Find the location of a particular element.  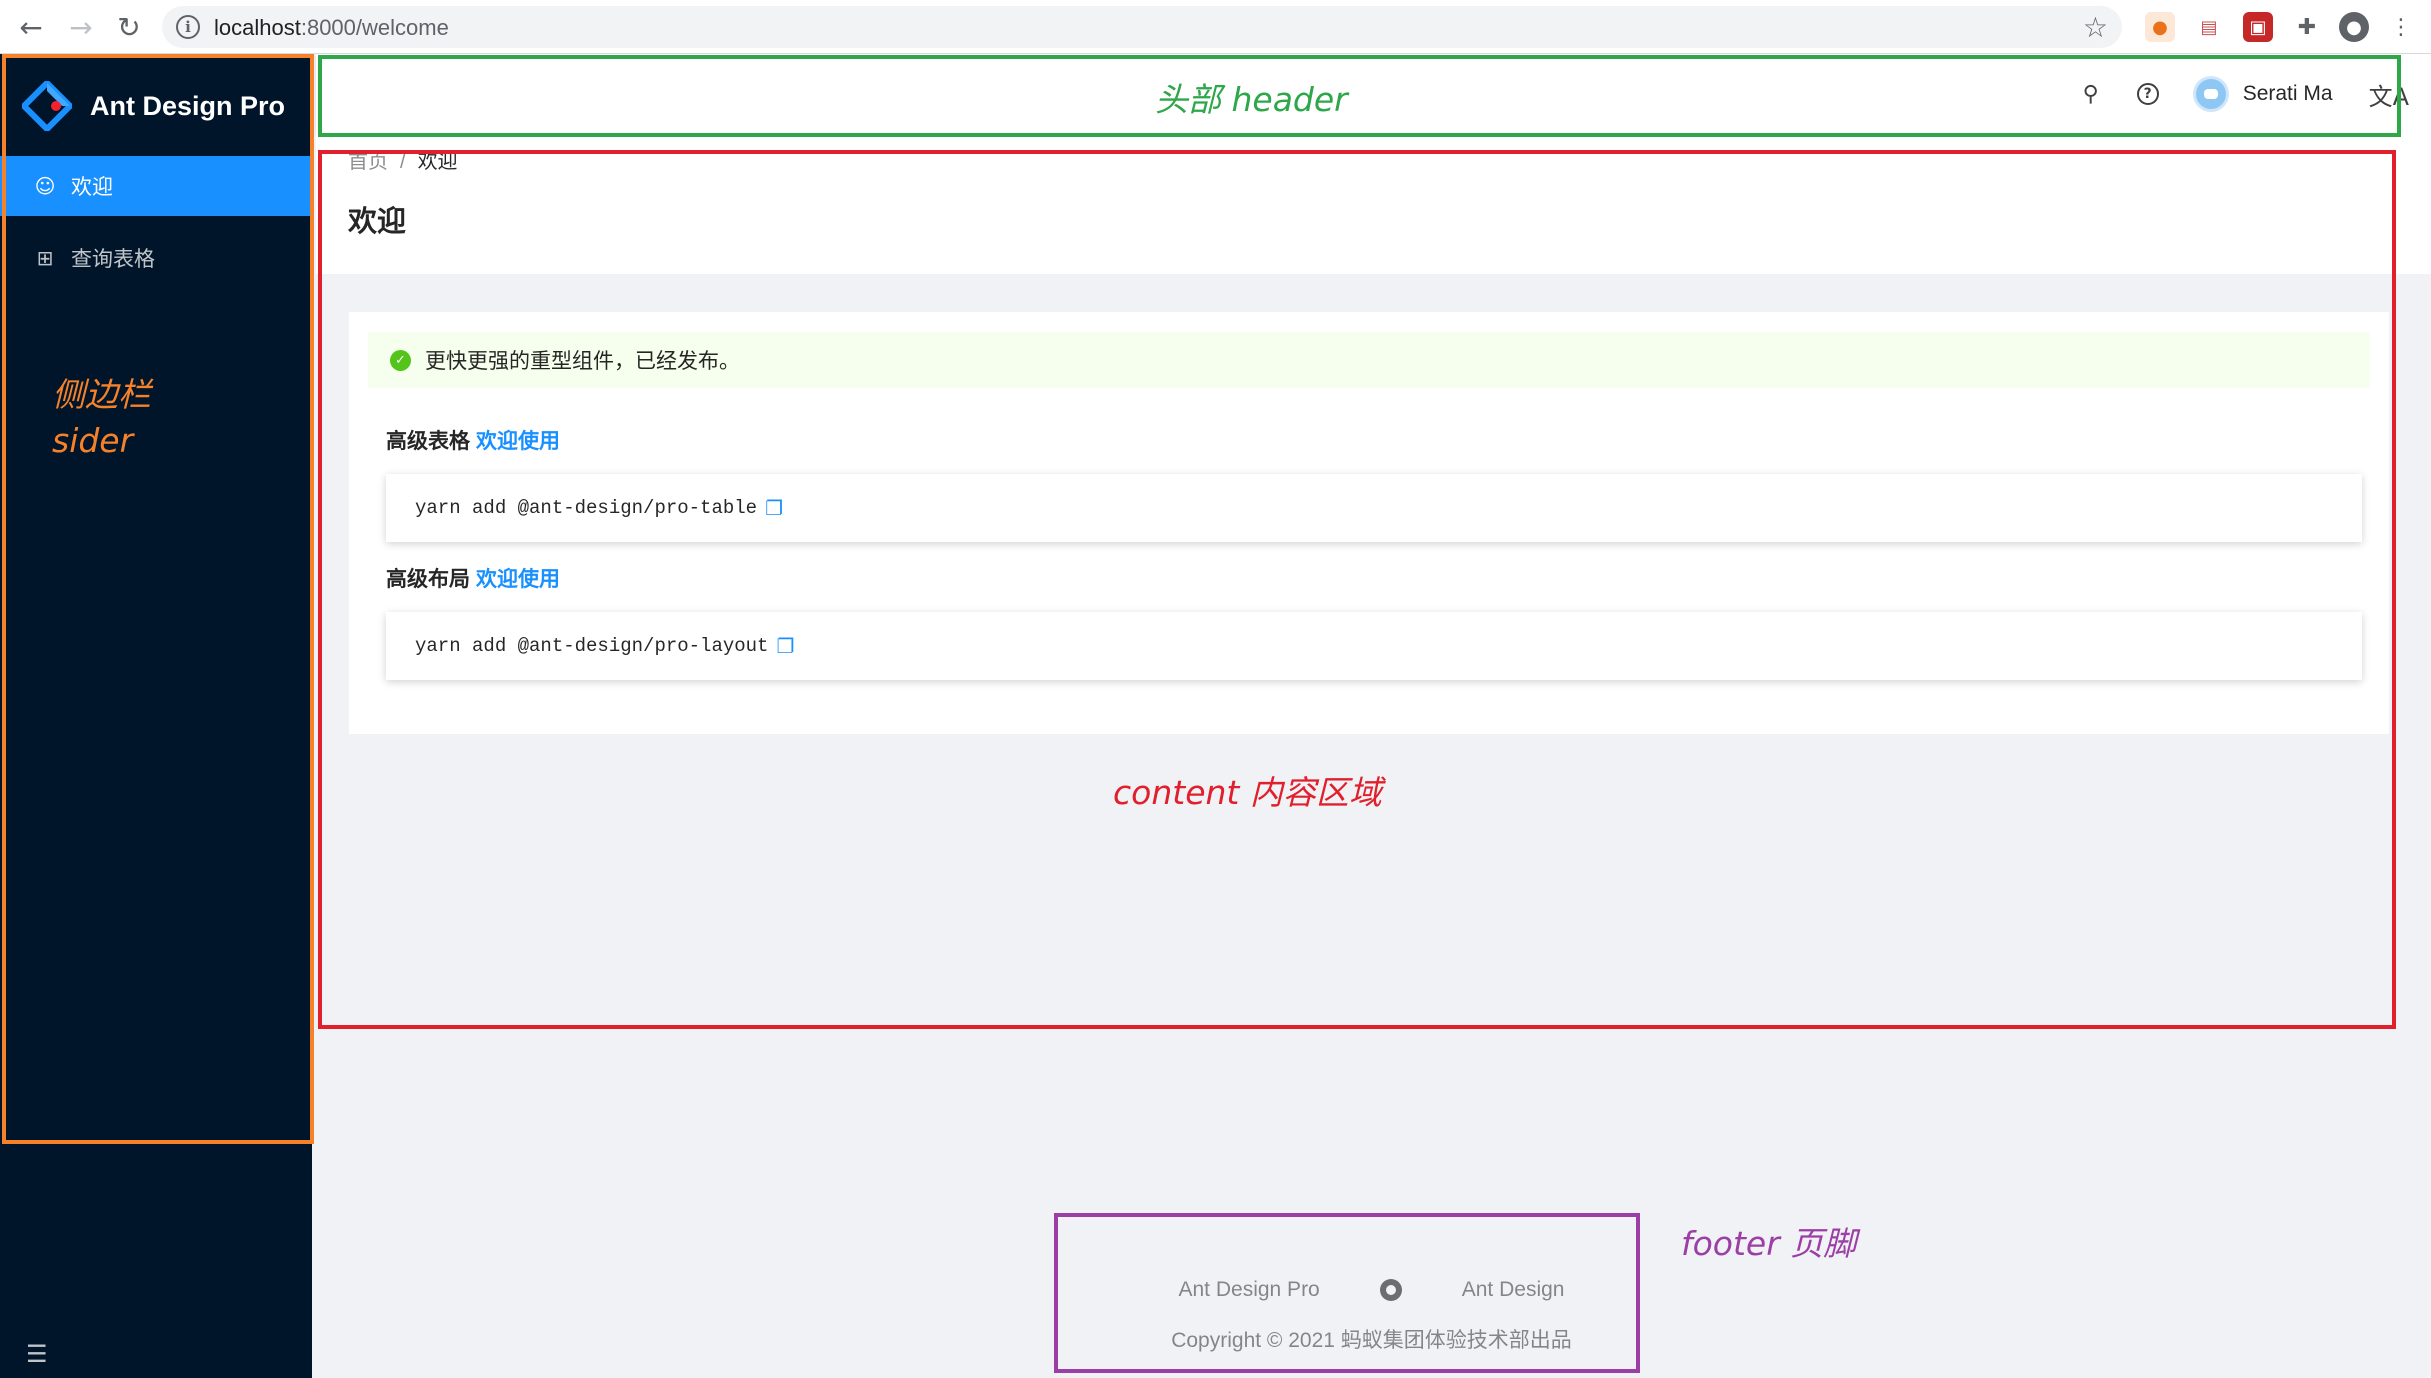

footer-link-ant-design: Ant Design is located at coordinates (1513, 1290).